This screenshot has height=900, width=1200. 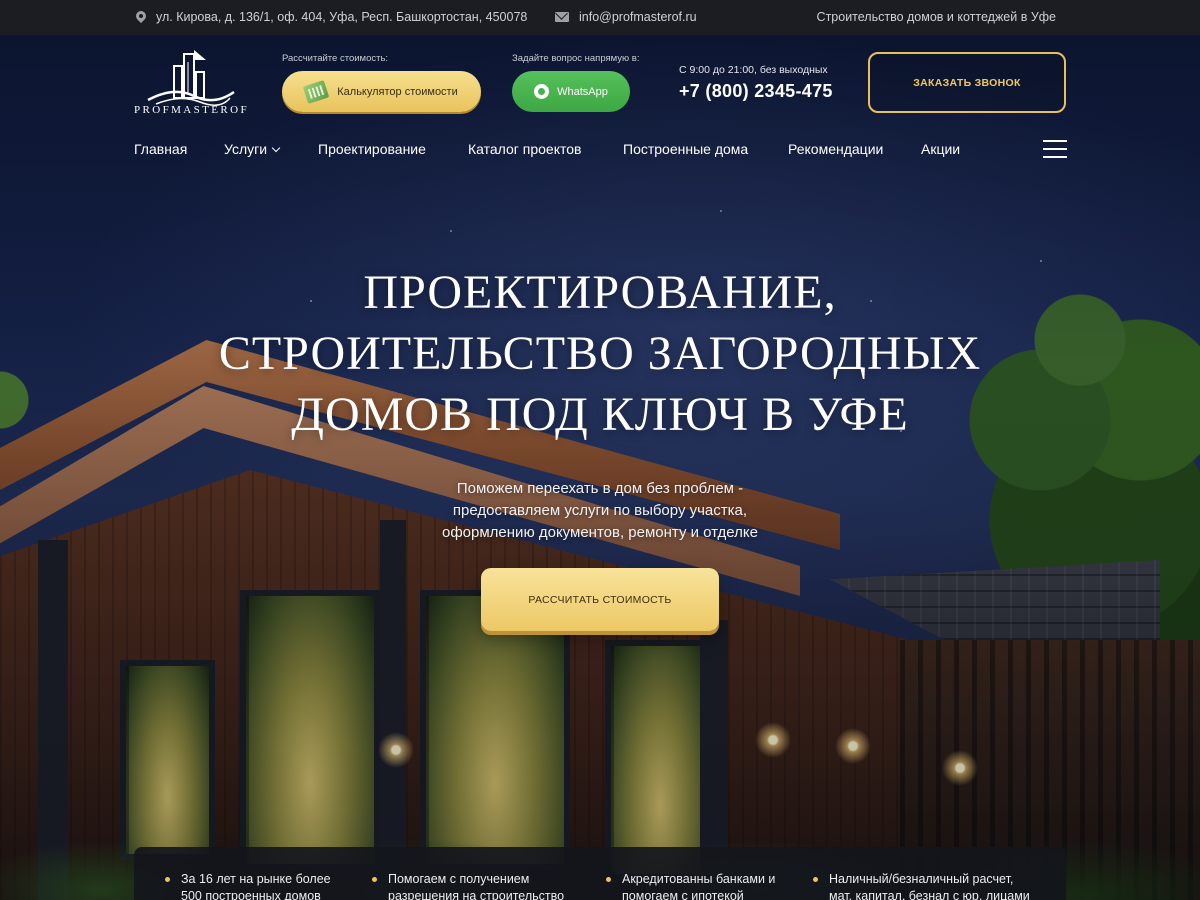 I want to click on nav-item-design: Проектирование, so click(x=372, y=149).